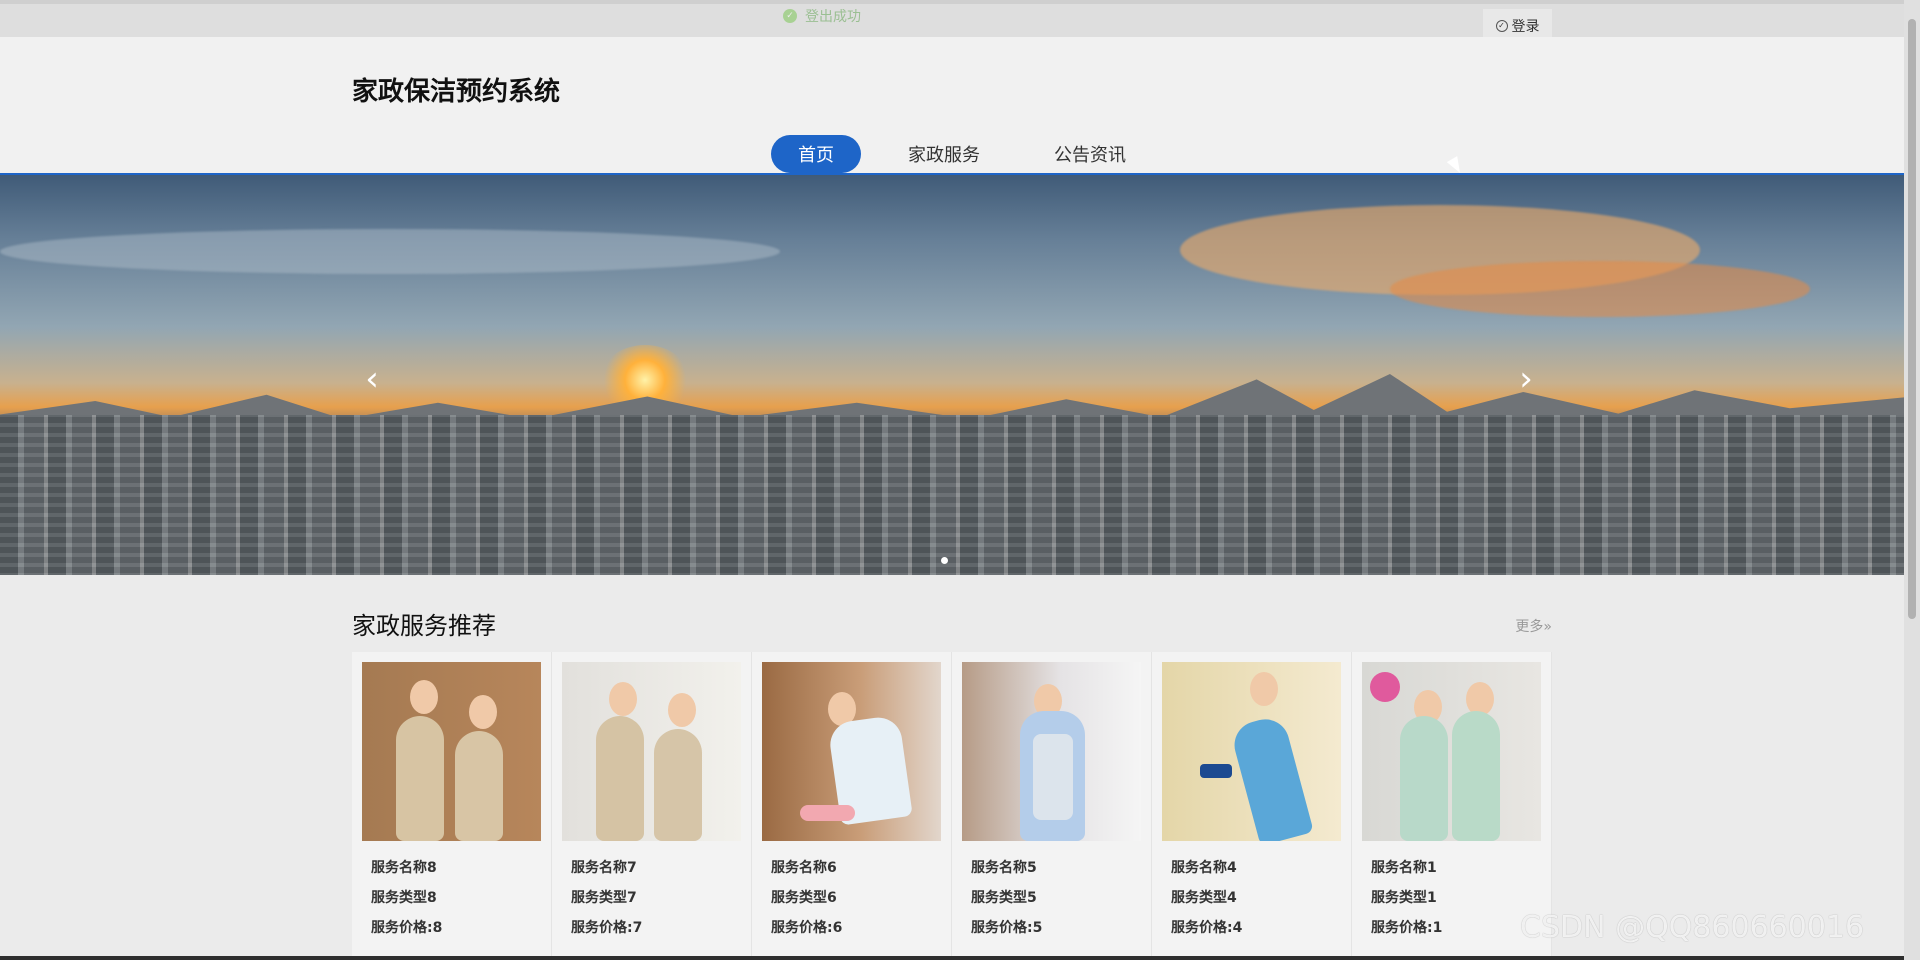 This screenshot has width=1920, height=960. Describe the element at coordinates (456, 92) in the screenshot. I see `page-title: 家政保洁预约系统` at that location.